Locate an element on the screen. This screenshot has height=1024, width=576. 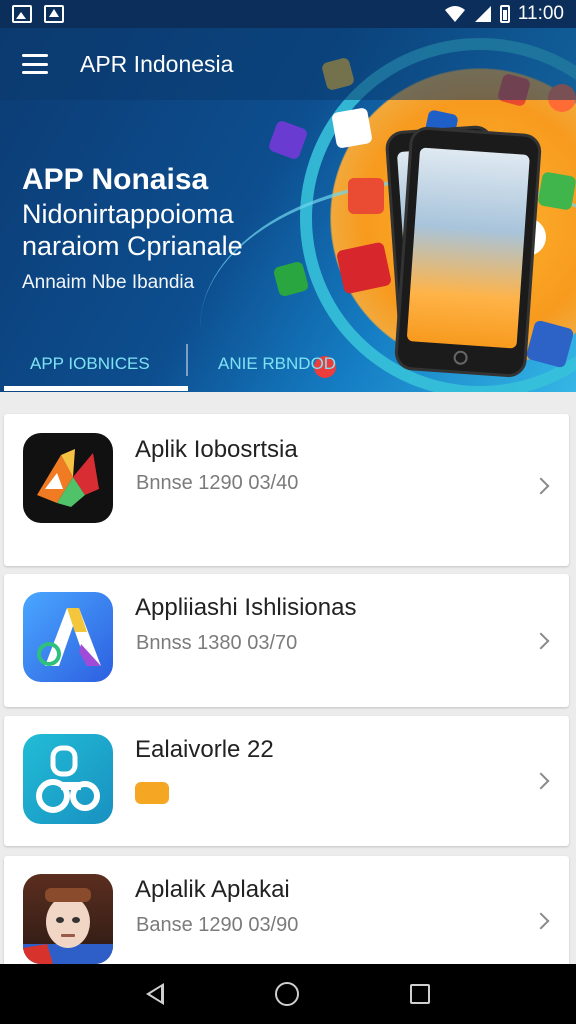
status-bar: 11:00 is located at coordinates (288, 14).